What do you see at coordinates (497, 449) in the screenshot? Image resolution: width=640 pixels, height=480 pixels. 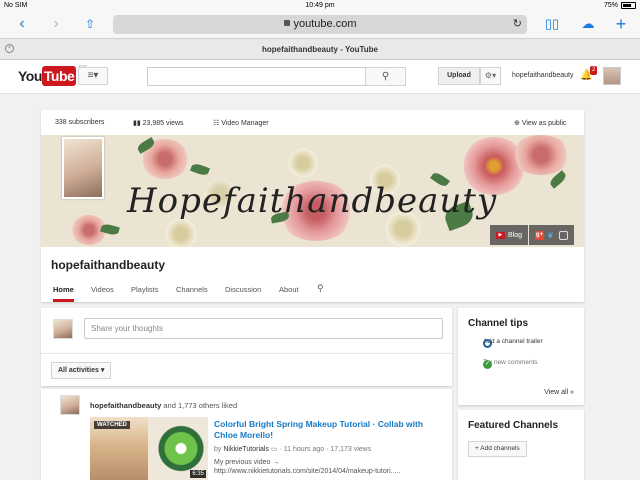 I see `add-channels-button: + Add channels` at bounding box center [497, 449].